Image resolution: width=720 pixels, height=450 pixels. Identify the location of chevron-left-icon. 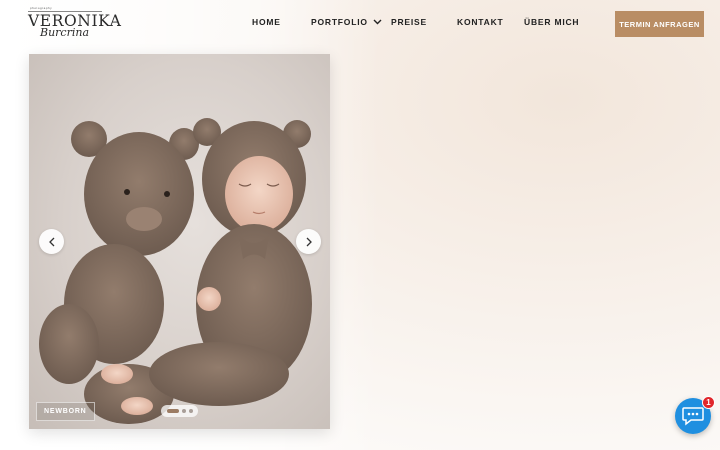
(51, 241).